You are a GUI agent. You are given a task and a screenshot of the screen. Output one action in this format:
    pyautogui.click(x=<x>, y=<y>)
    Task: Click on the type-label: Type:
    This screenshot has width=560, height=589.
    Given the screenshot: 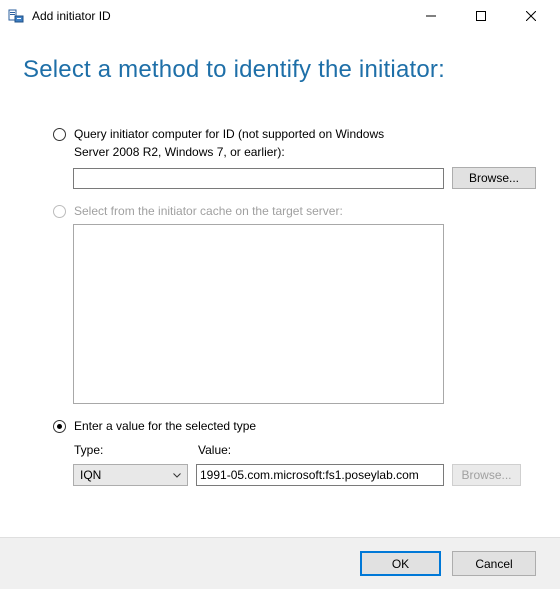 What is the action you would take?
    pyautogui.click(x=89, y=450)
    